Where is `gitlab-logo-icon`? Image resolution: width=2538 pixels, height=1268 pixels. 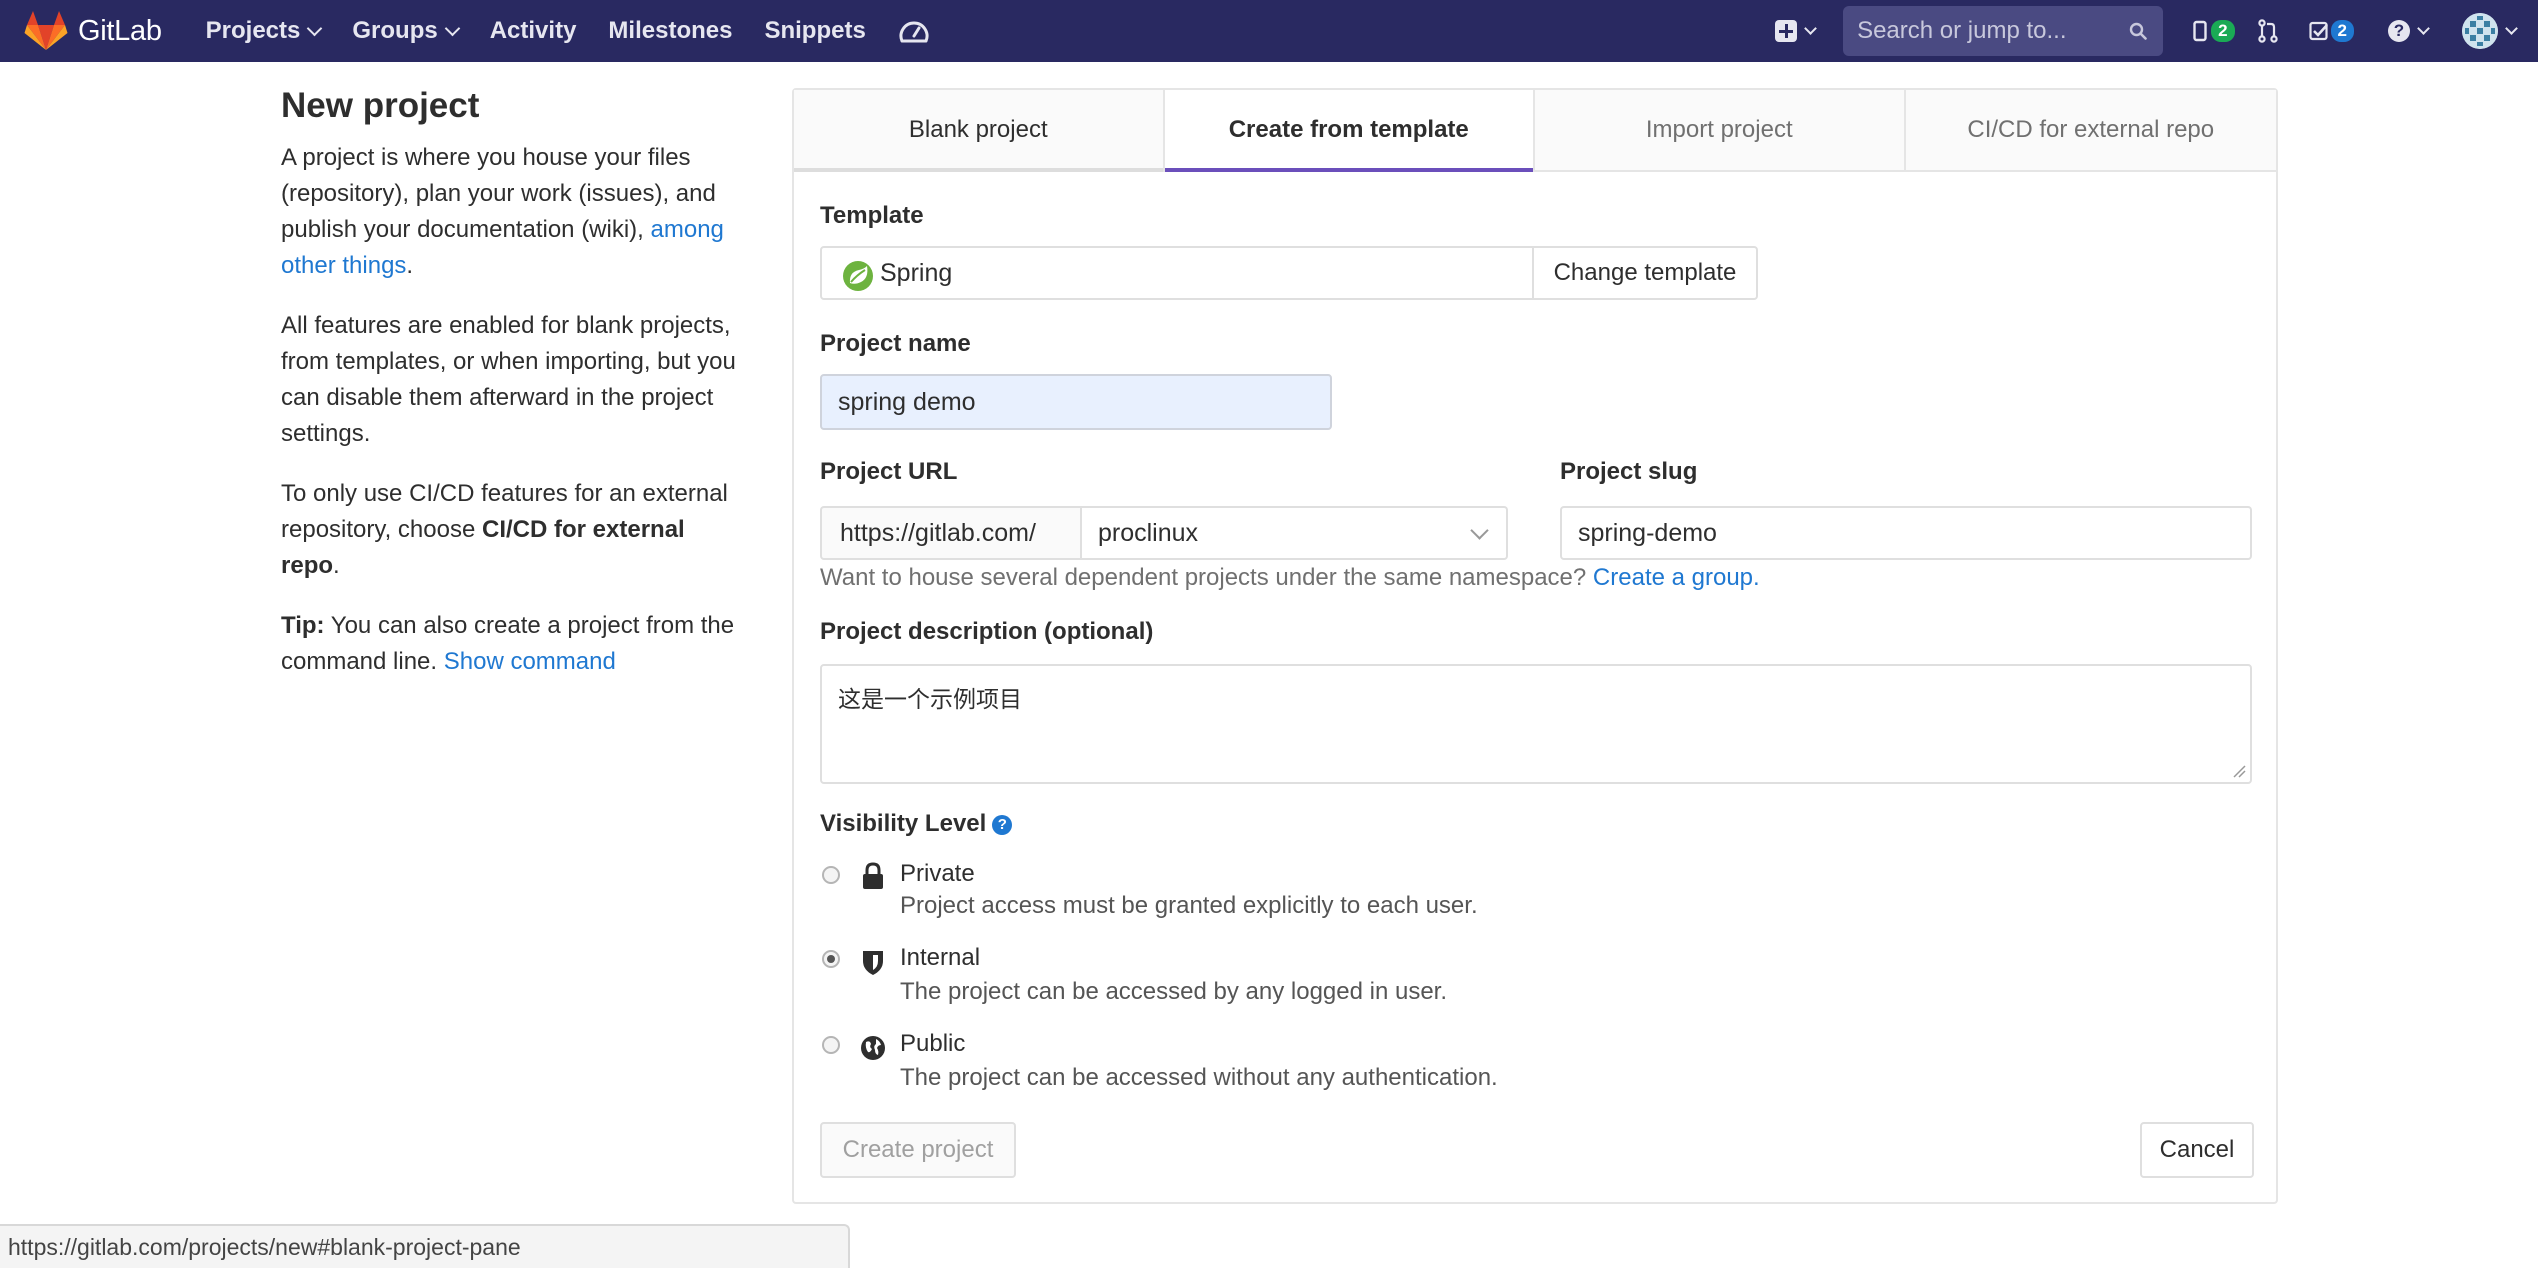 gitlab-logo-icon is located at coordinates (46, 30).